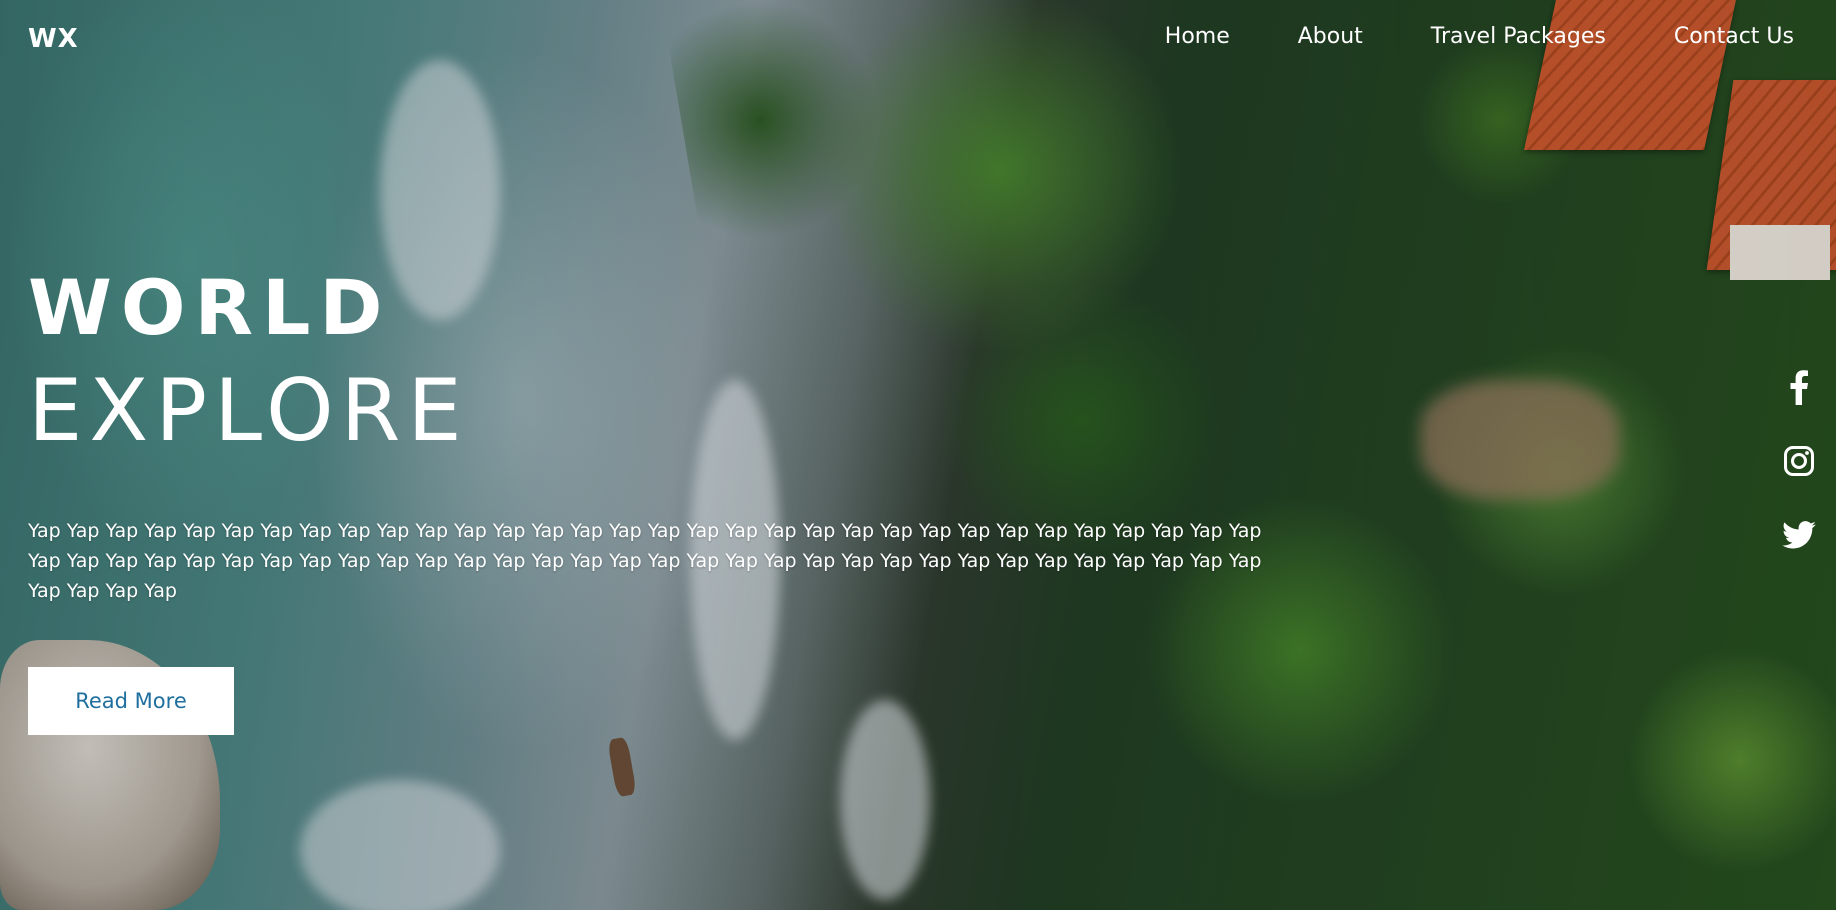 The image size is (1836, 910). I want to click on instagram-icon, so click(1799, 461).